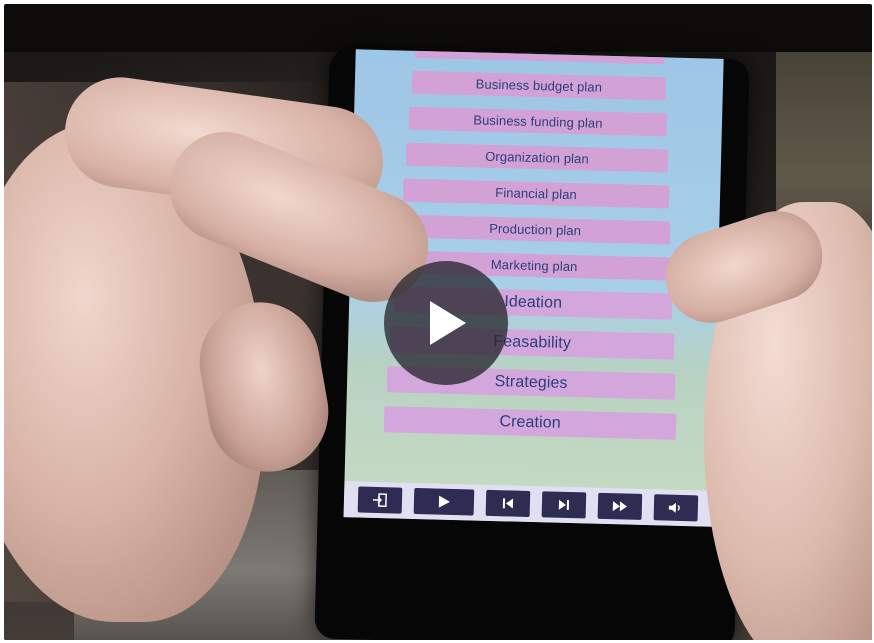 The height and width of the screenshot is (643, 874). What do you see at coordinates (537, 157) in the screenshot?
I see `menu-item-organization-plan: Organization plan` at bounding box center [537, 157].